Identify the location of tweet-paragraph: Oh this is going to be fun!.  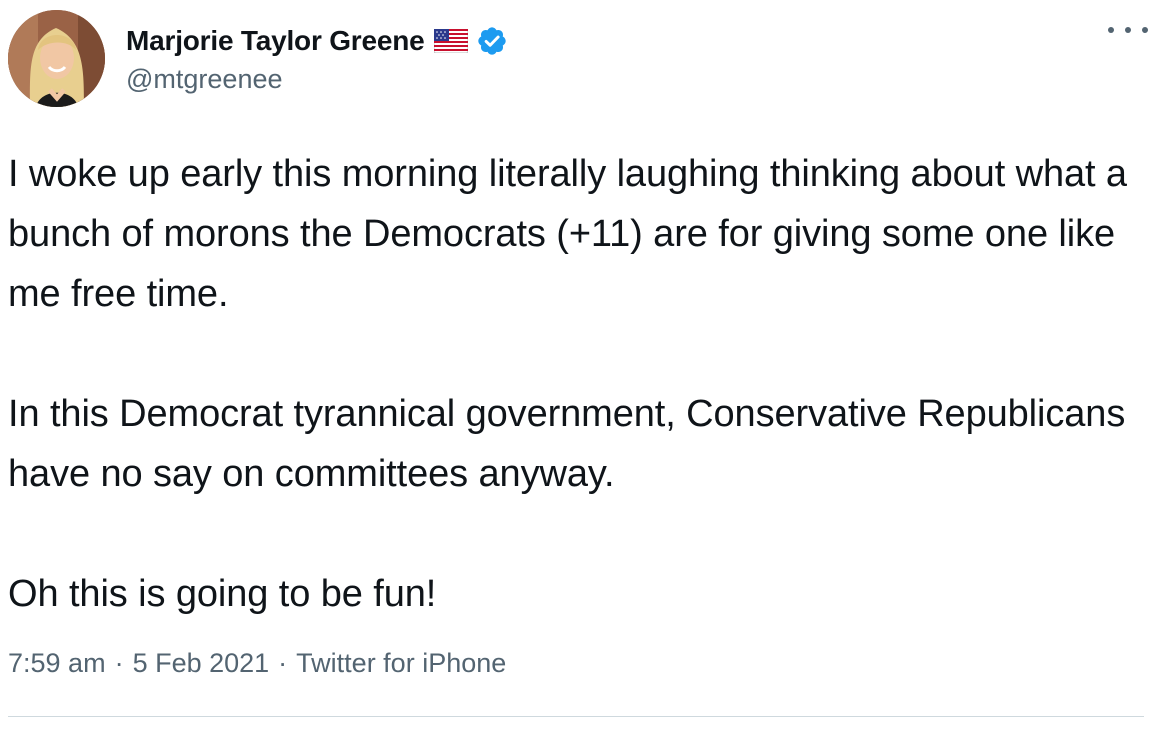
(222, 594).